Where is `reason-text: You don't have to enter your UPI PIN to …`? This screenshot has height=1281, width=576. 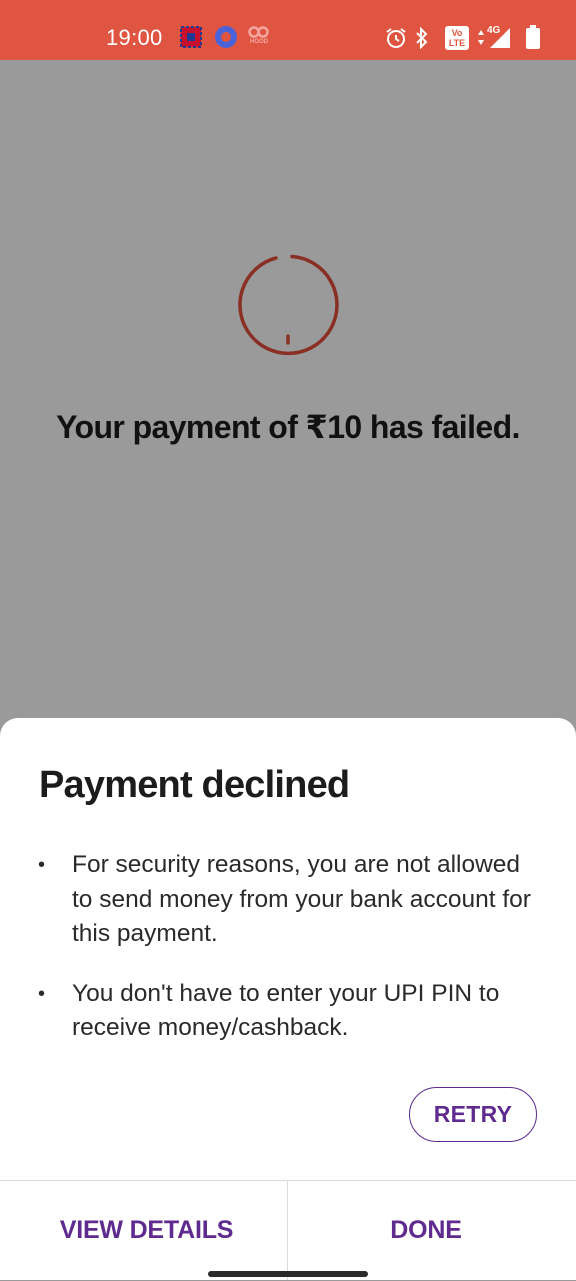 reason-text: You don't have to enter your UPI PIN to … is located at coordinates (286, 1010).